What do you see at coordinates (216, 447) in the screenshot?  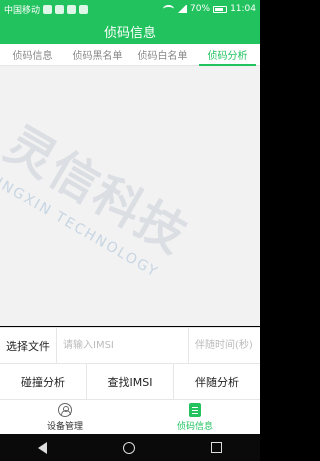 I see `recent-apps-icon` at bounding box center [216, 447].